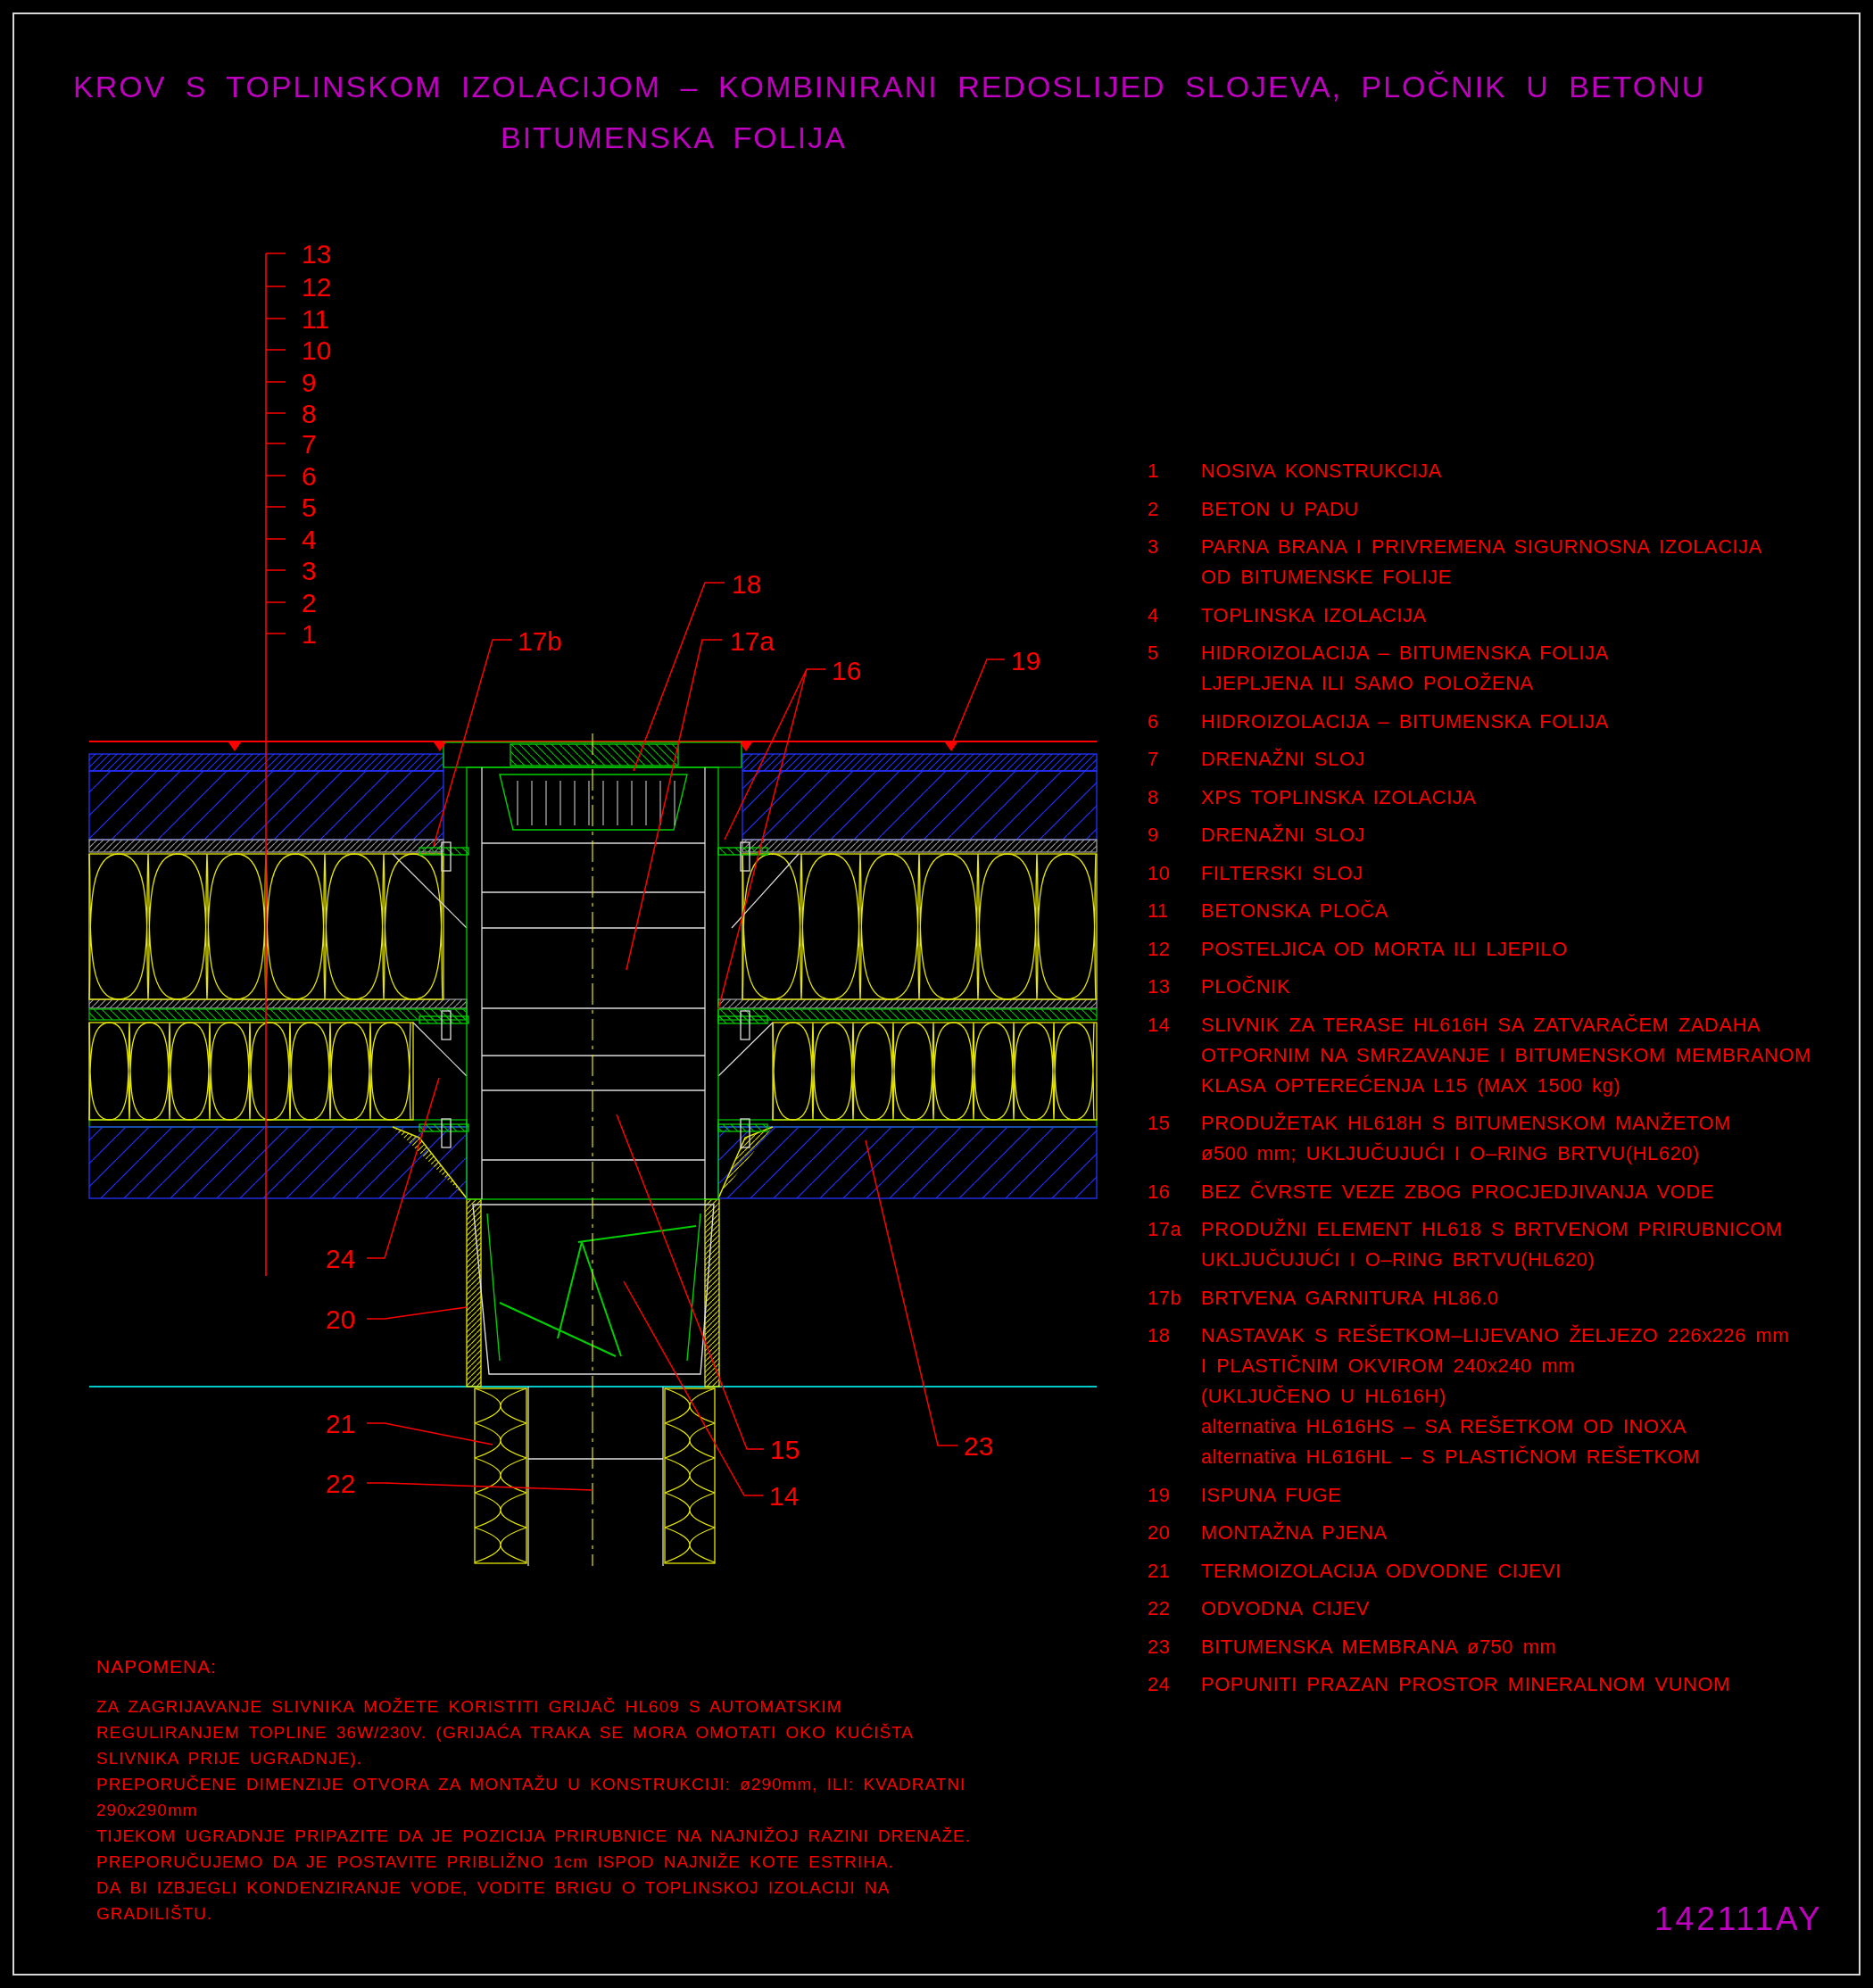 This screenshot has width=1873, height=1988. What do you see at coordinates (1165, 1298) in the screenshot?
I see `legend-number: 17b` at bounding box center [1165, 1298].